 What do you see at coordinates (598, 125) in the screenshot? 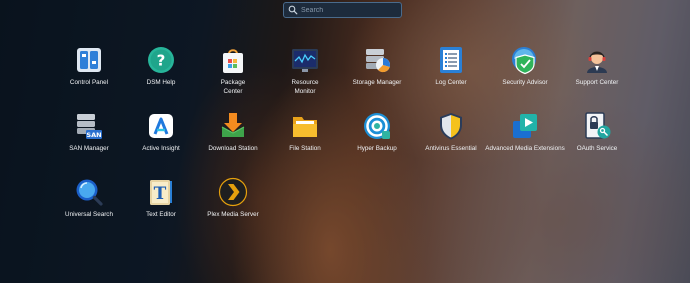
I see `oauth-service-icon` at bounding box center [598, 125].